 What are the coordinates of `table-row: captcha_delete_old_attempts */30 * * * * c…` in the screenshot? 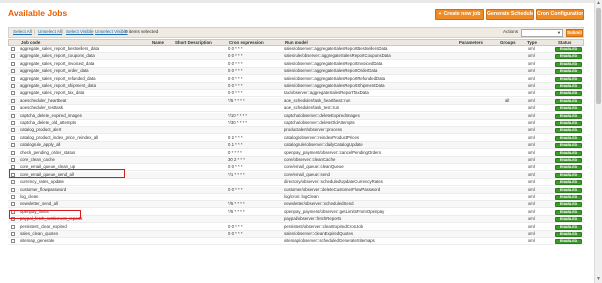 It's located at (296, 123).